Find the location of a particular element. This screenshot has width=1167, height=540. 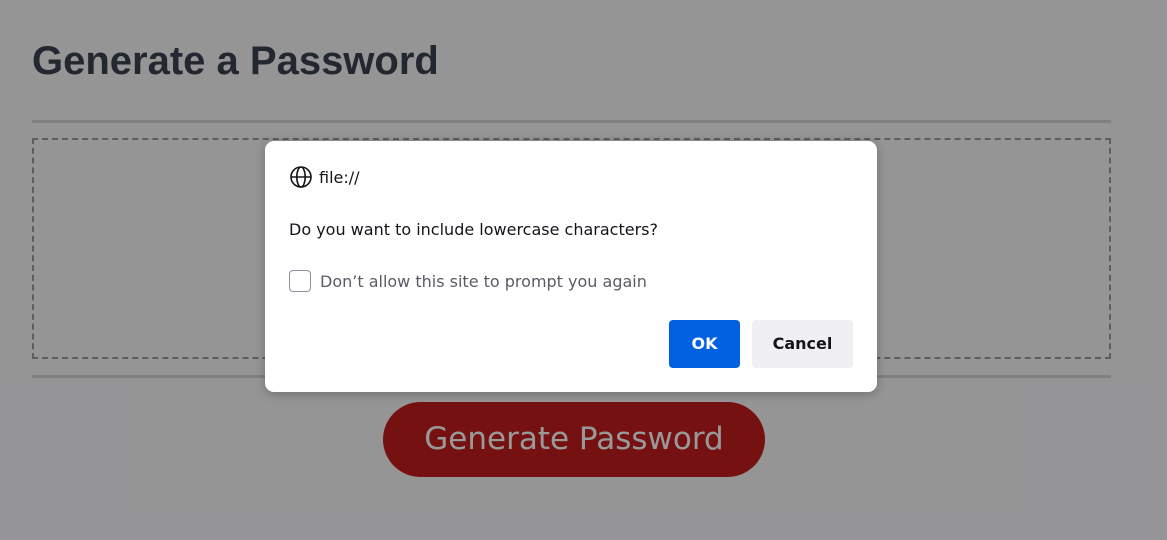

ok-button: OK is located at coordinates (704, 344).